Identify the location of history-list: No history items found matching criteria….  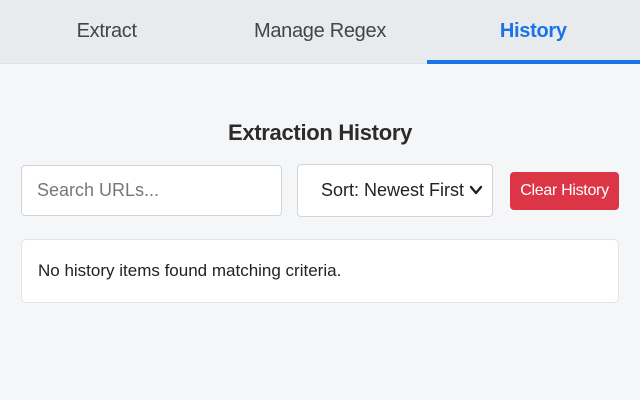
(320, 271).